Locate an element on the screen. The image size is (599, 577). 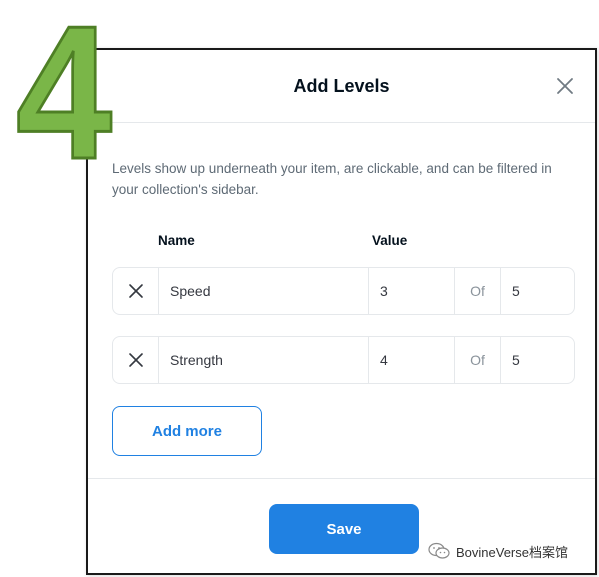
footer-divider is located at coordinates (341, 478).